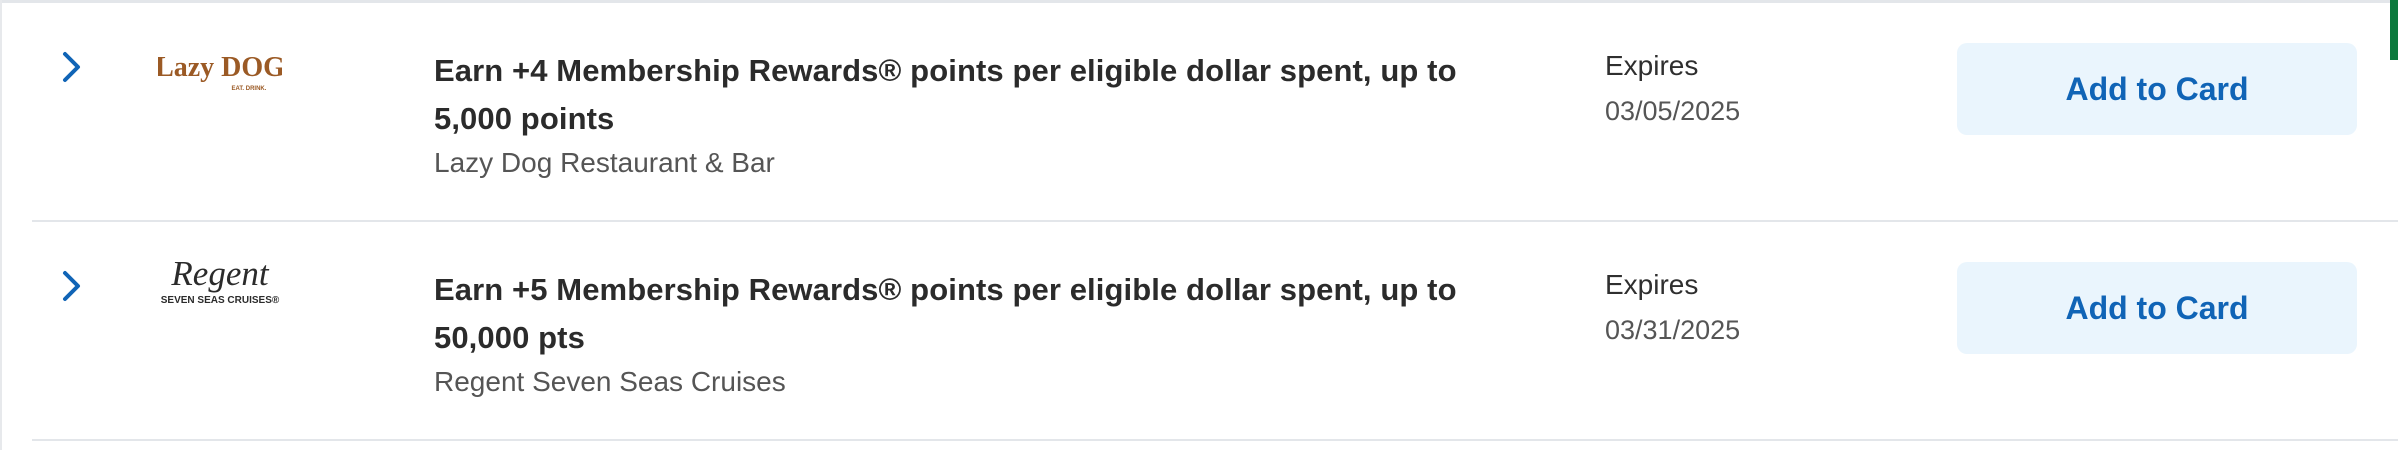  I want to click on regent-logo-wordmark: Regent, so click(219, 273).